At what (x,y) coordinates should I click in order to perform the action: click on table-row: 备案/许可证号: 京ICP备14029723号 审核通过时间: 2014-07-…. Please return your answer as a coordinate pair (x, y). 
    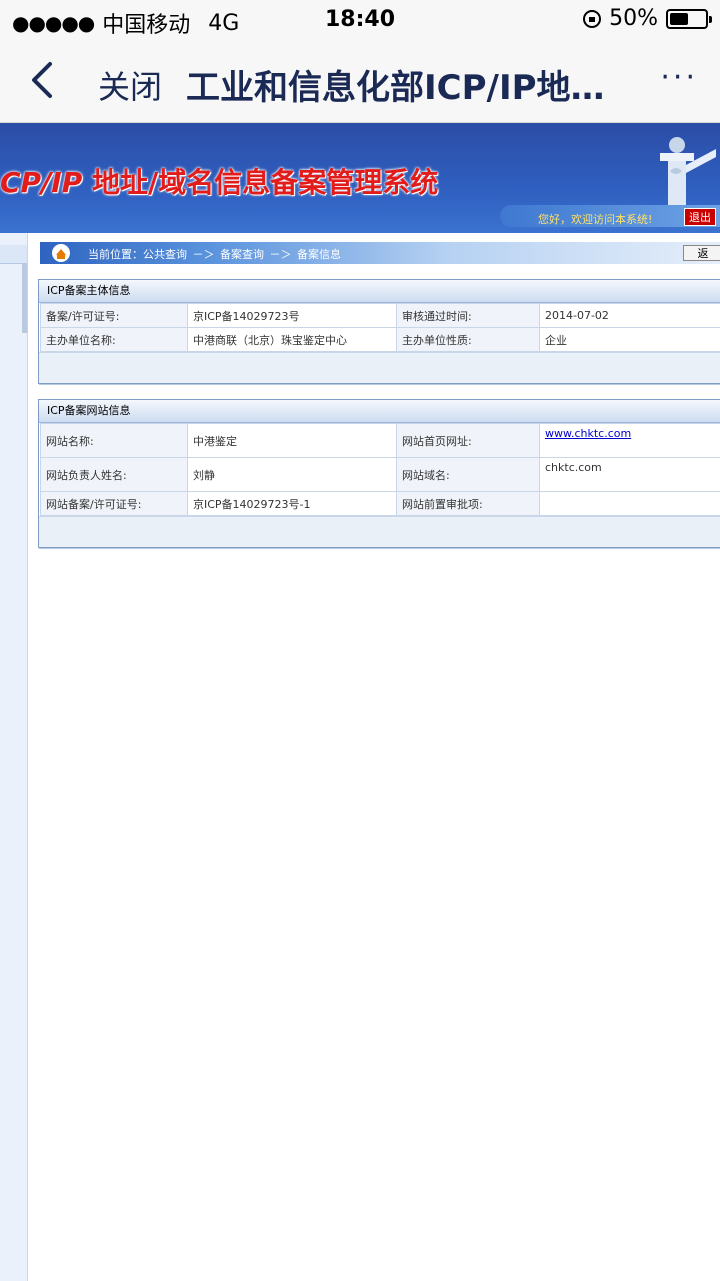
    Looking at the image, I should click on (380, 315).